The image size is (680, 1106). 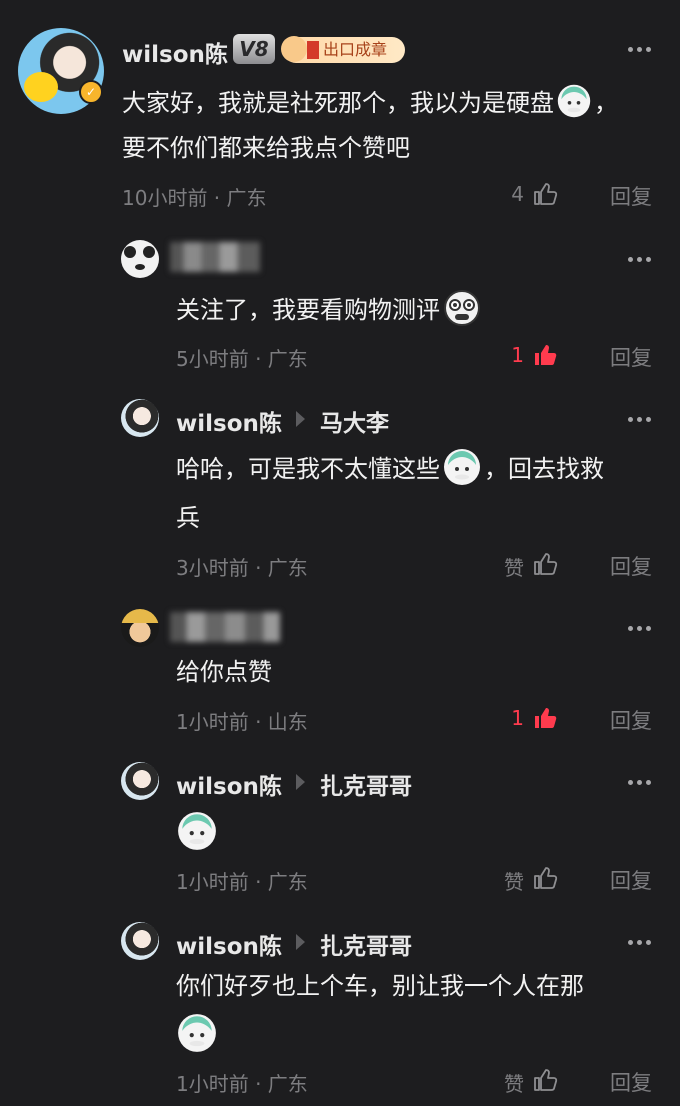 I want to click on comment-text: 哈哈，可是我不太懂这些 ，回去找救, so click(x=390, y=469).